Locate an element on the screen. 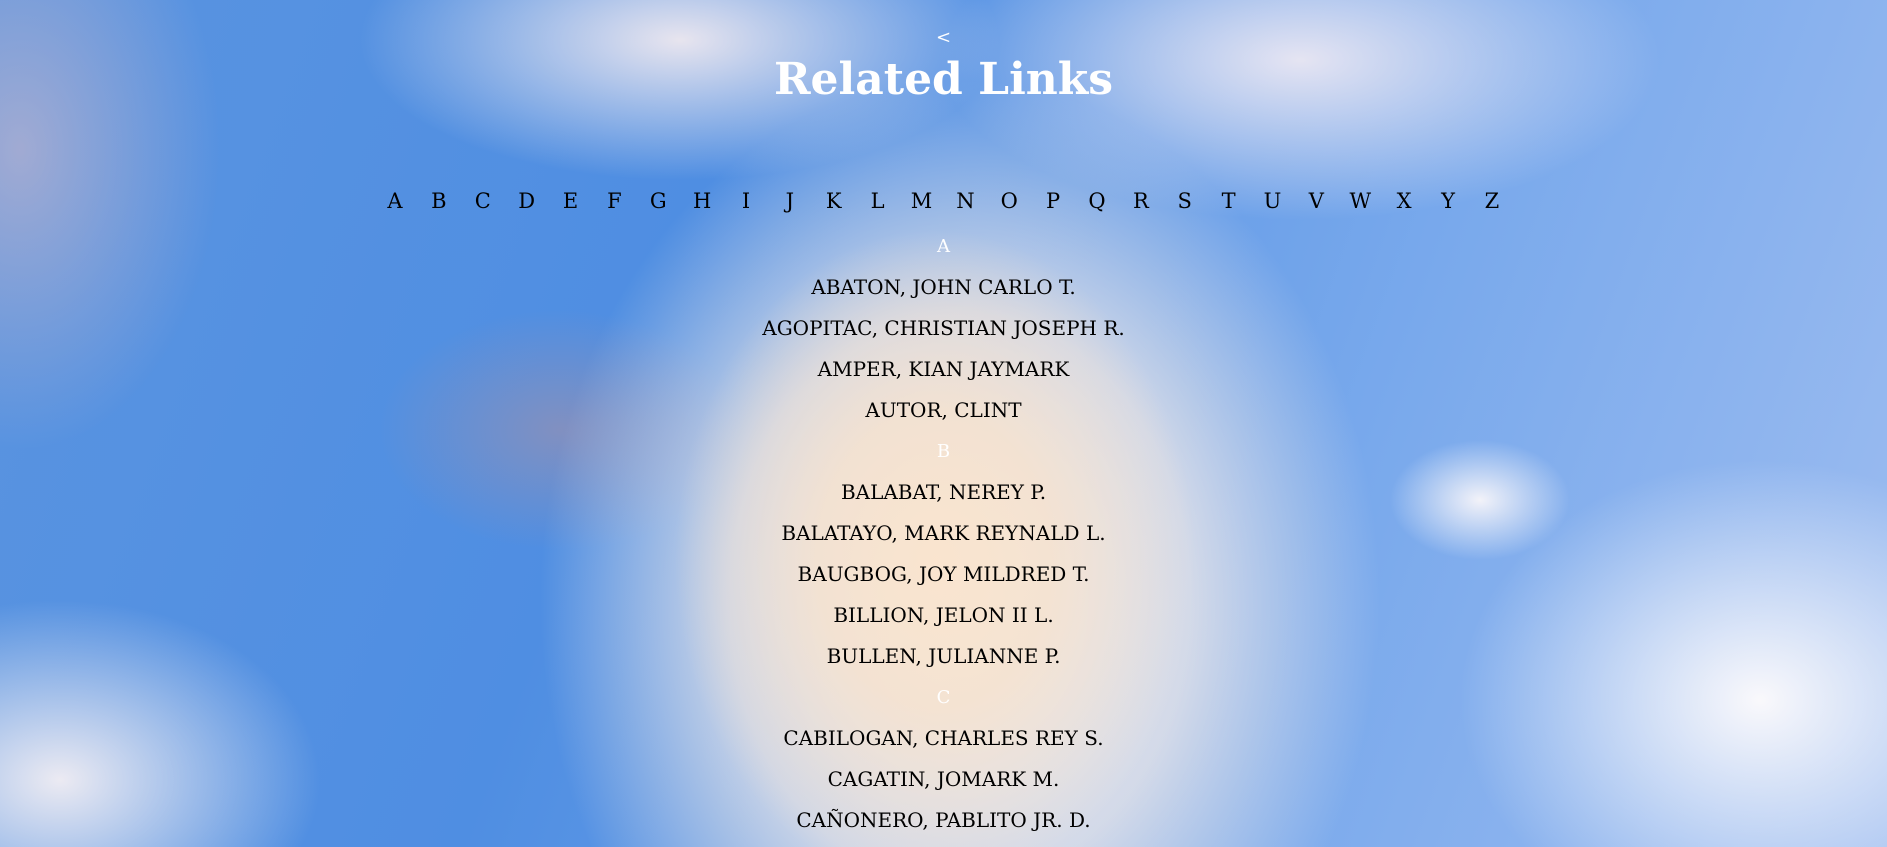 Image resolution: width=1887 pixels, height=847 pixels. person-link: CAGATIN, JOMARK M. is located at coordinates (944, 779).